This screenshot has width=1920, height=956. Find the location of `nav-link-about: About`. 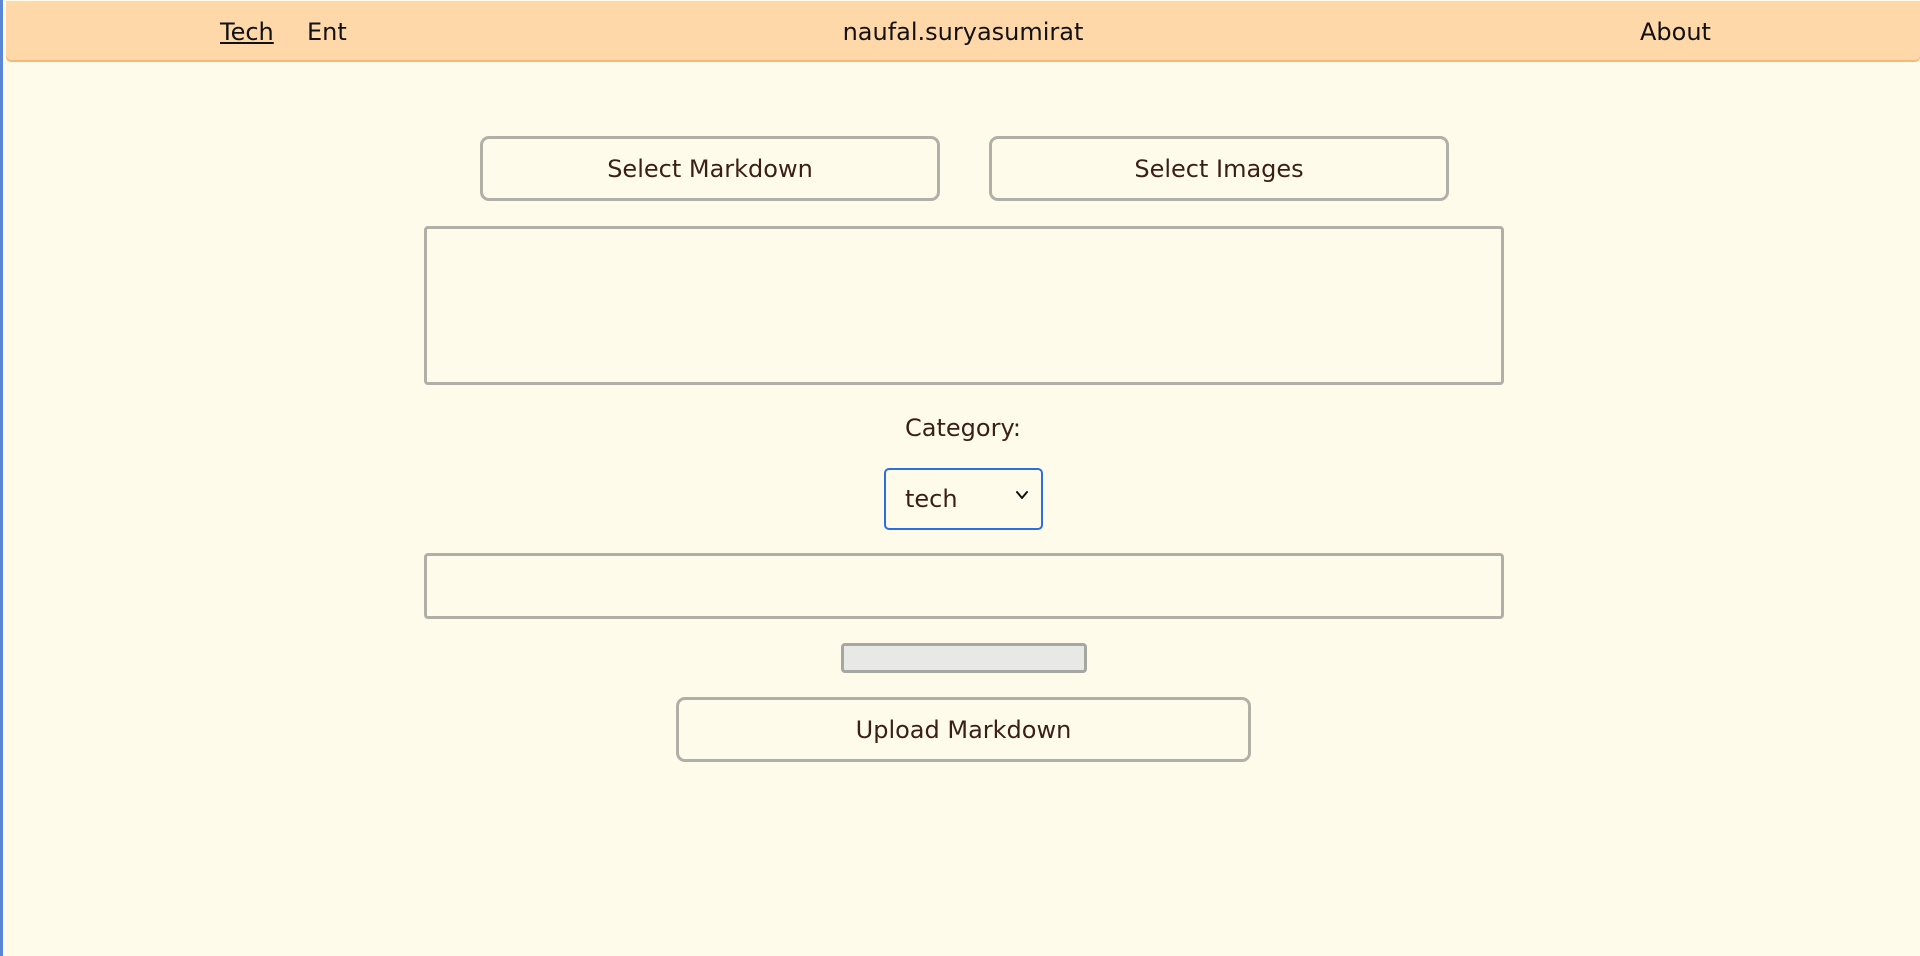

nav-link-about: About is located at coordinates (1675, 32).